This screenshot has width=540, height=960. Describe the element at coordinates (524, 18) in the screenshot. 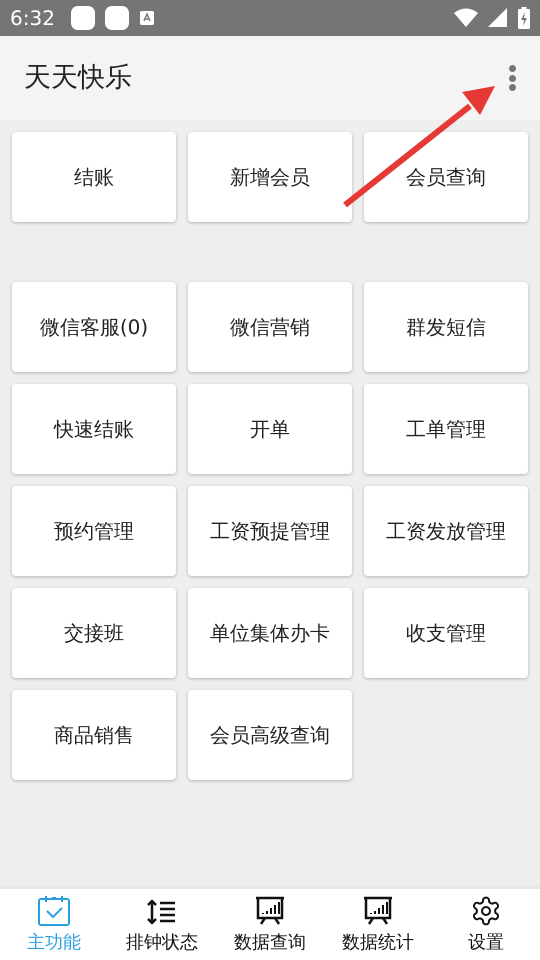

I see `battery-icon` at that location.